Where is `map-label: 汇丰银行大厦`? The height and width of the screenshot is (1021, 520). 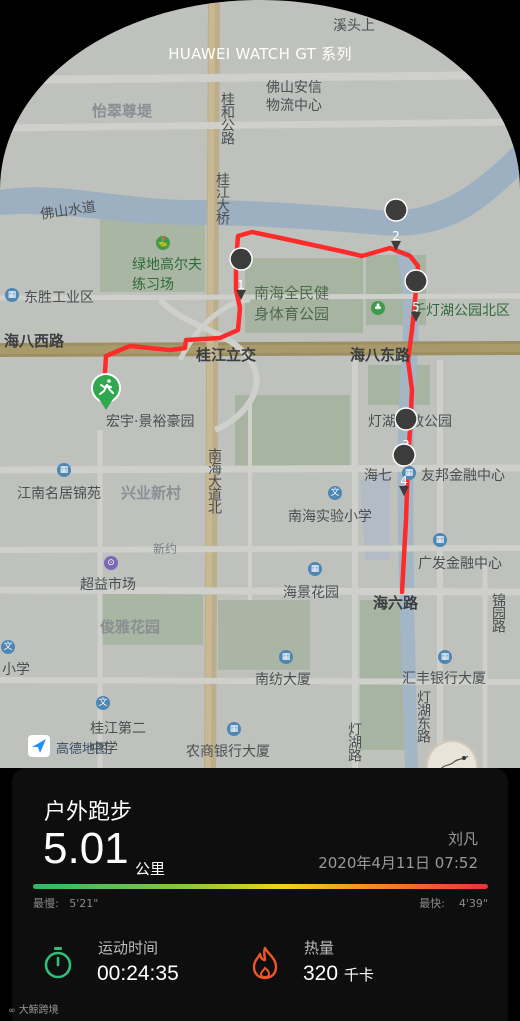 map-label: 汇丰银行大厦 is located at coordinates (444, 679).